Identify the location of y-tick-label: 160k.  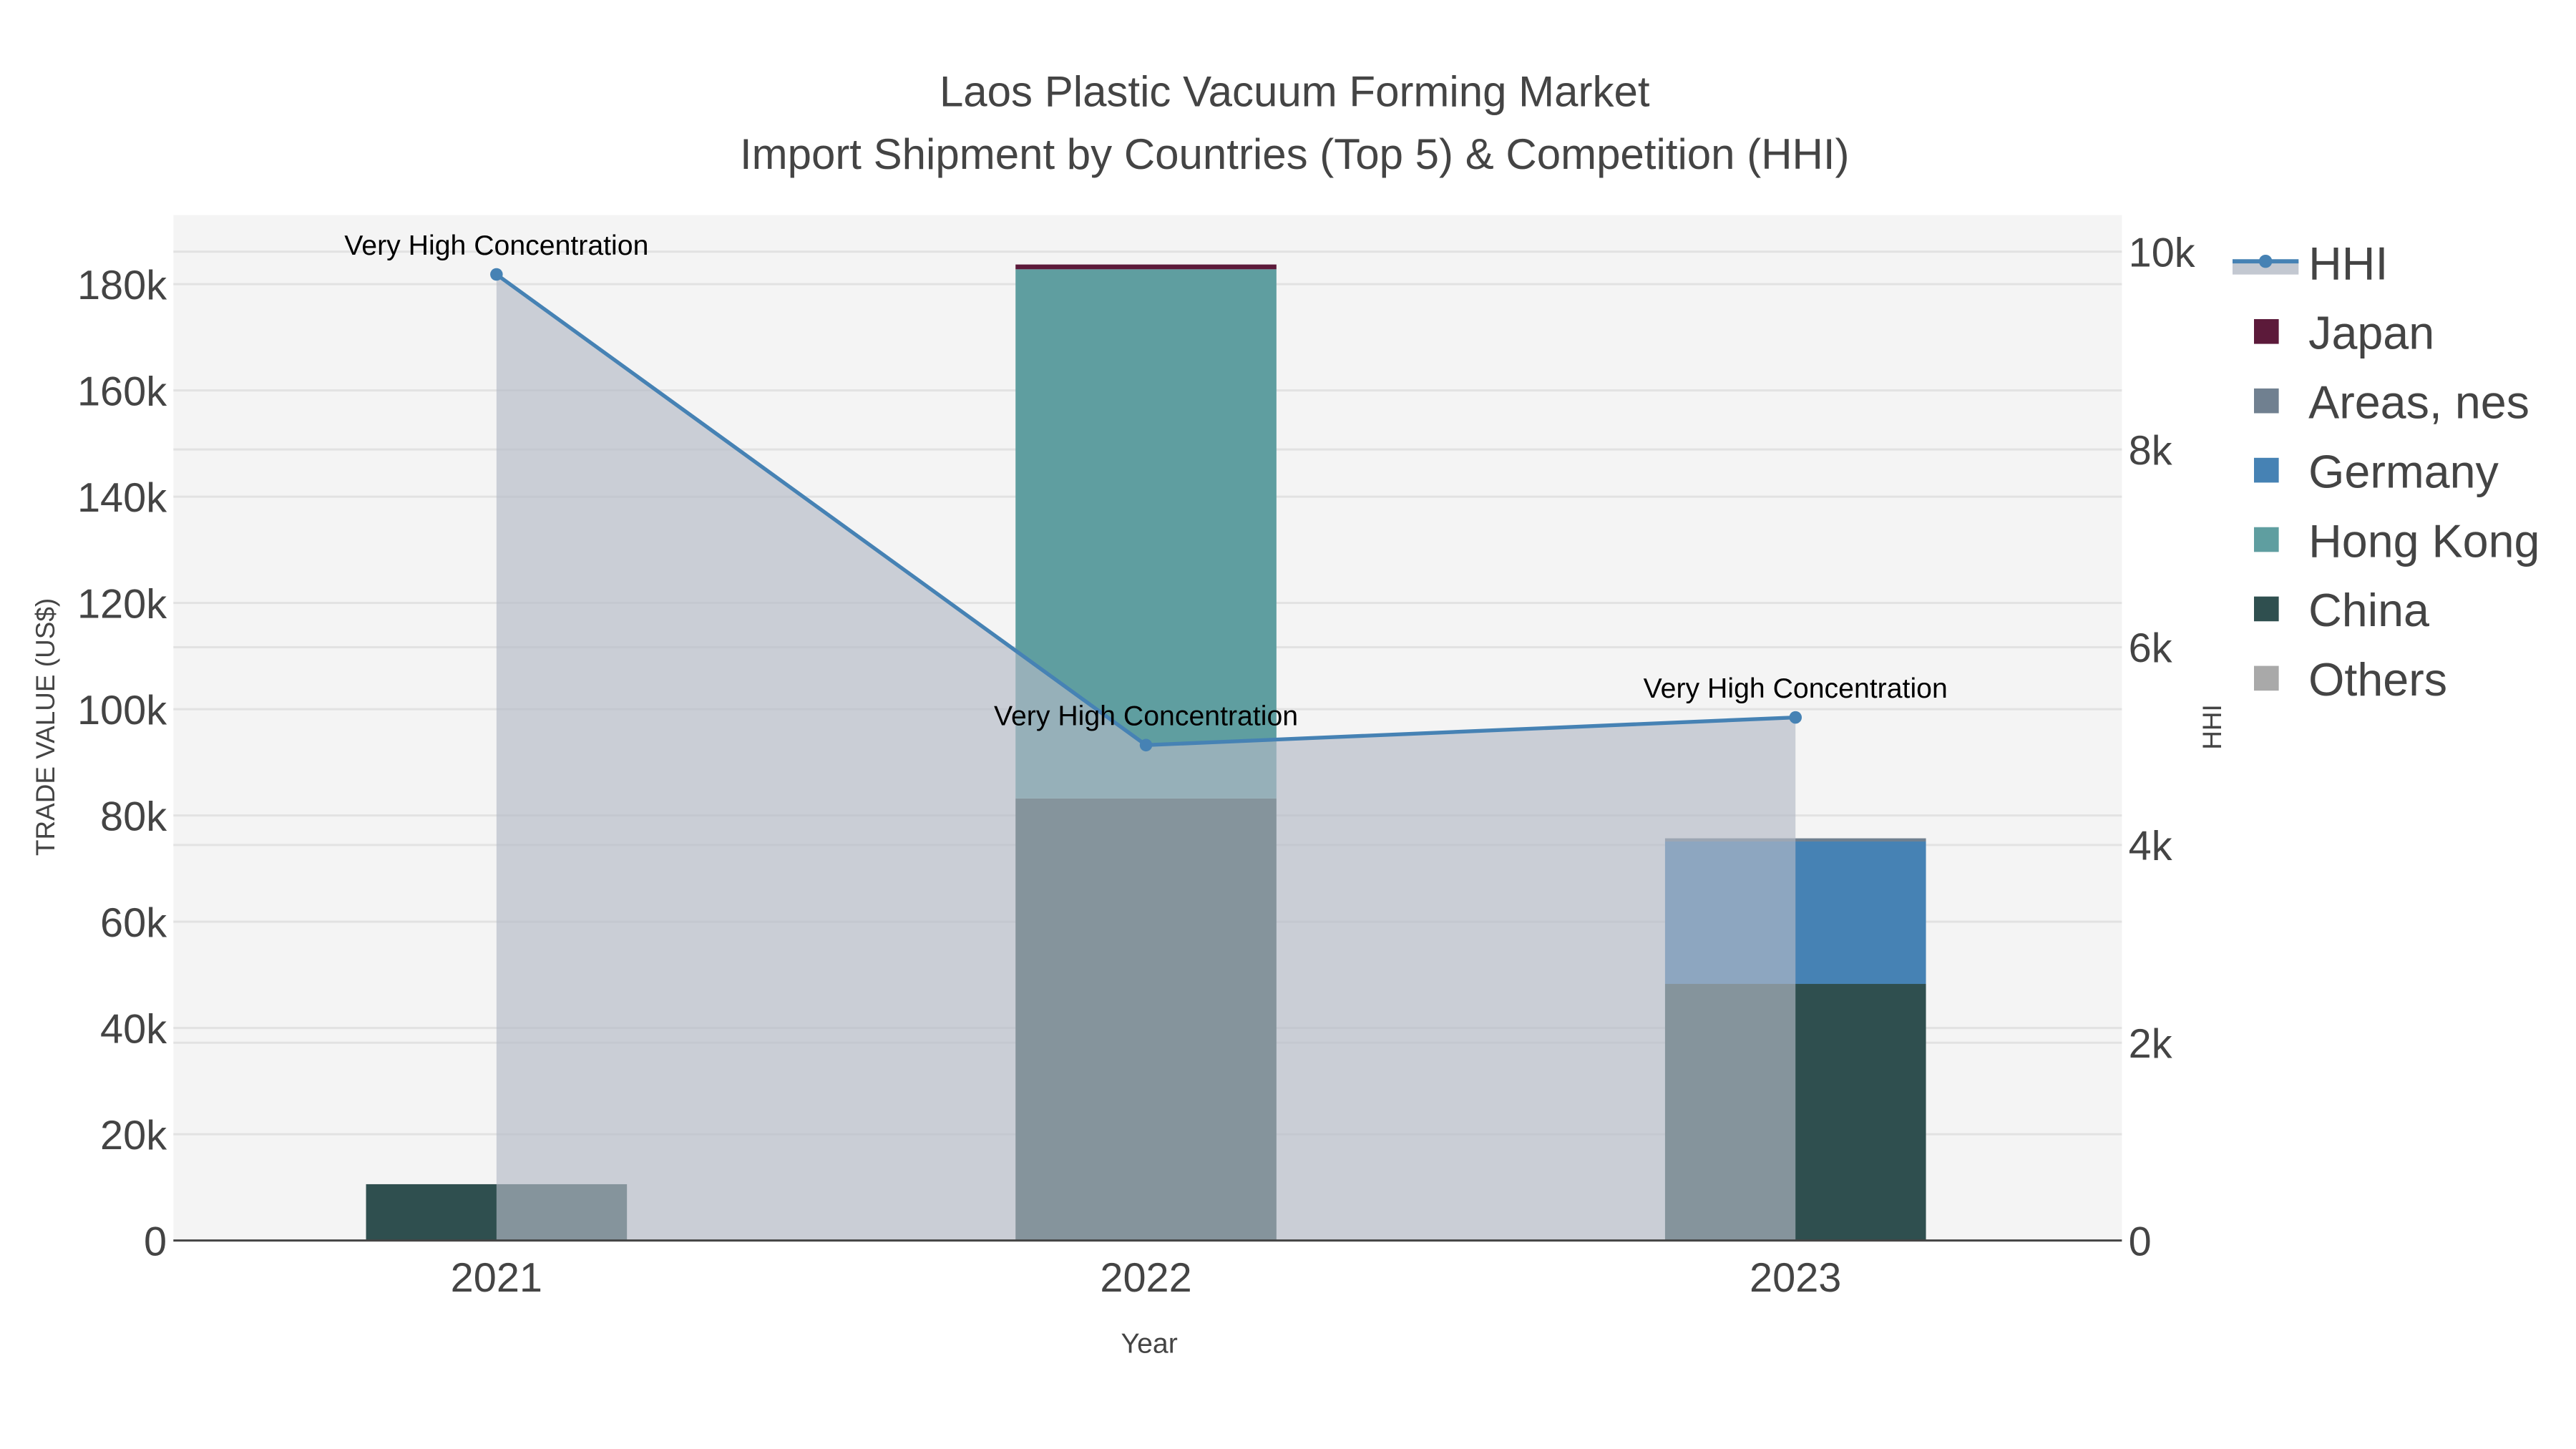
(122, 391).